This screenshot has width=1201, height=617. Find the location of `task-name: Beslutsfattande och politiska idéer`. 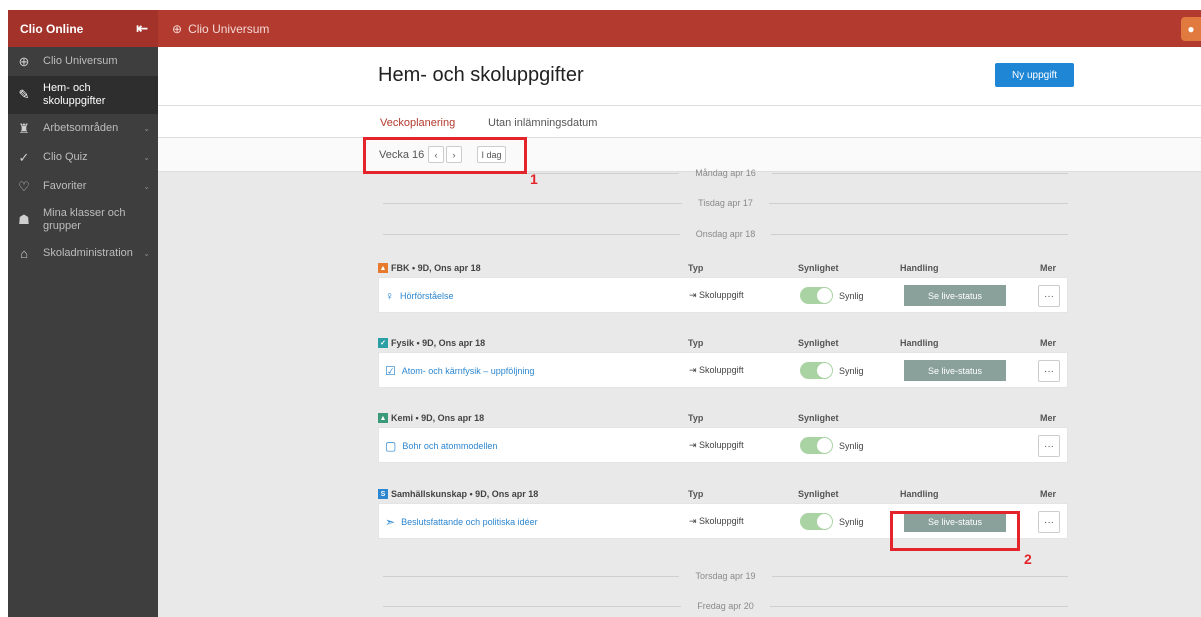

task-name: Beslutsfattande och politiska idéer is located at coordinates (469, 522).